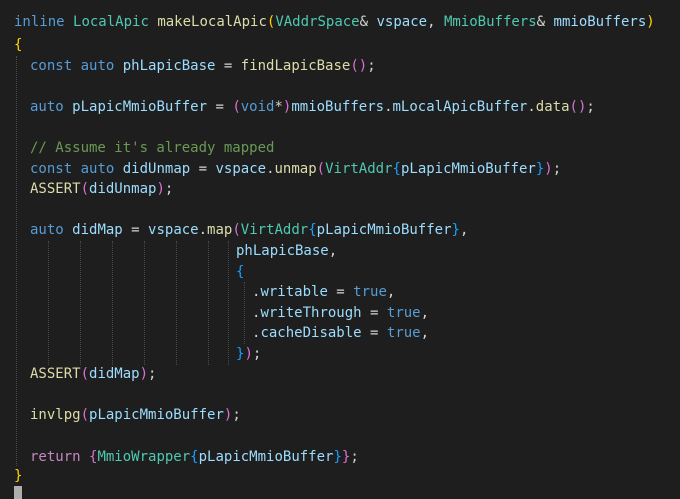  I want to click on code-token: VAddrSpace, so click(317, 22).